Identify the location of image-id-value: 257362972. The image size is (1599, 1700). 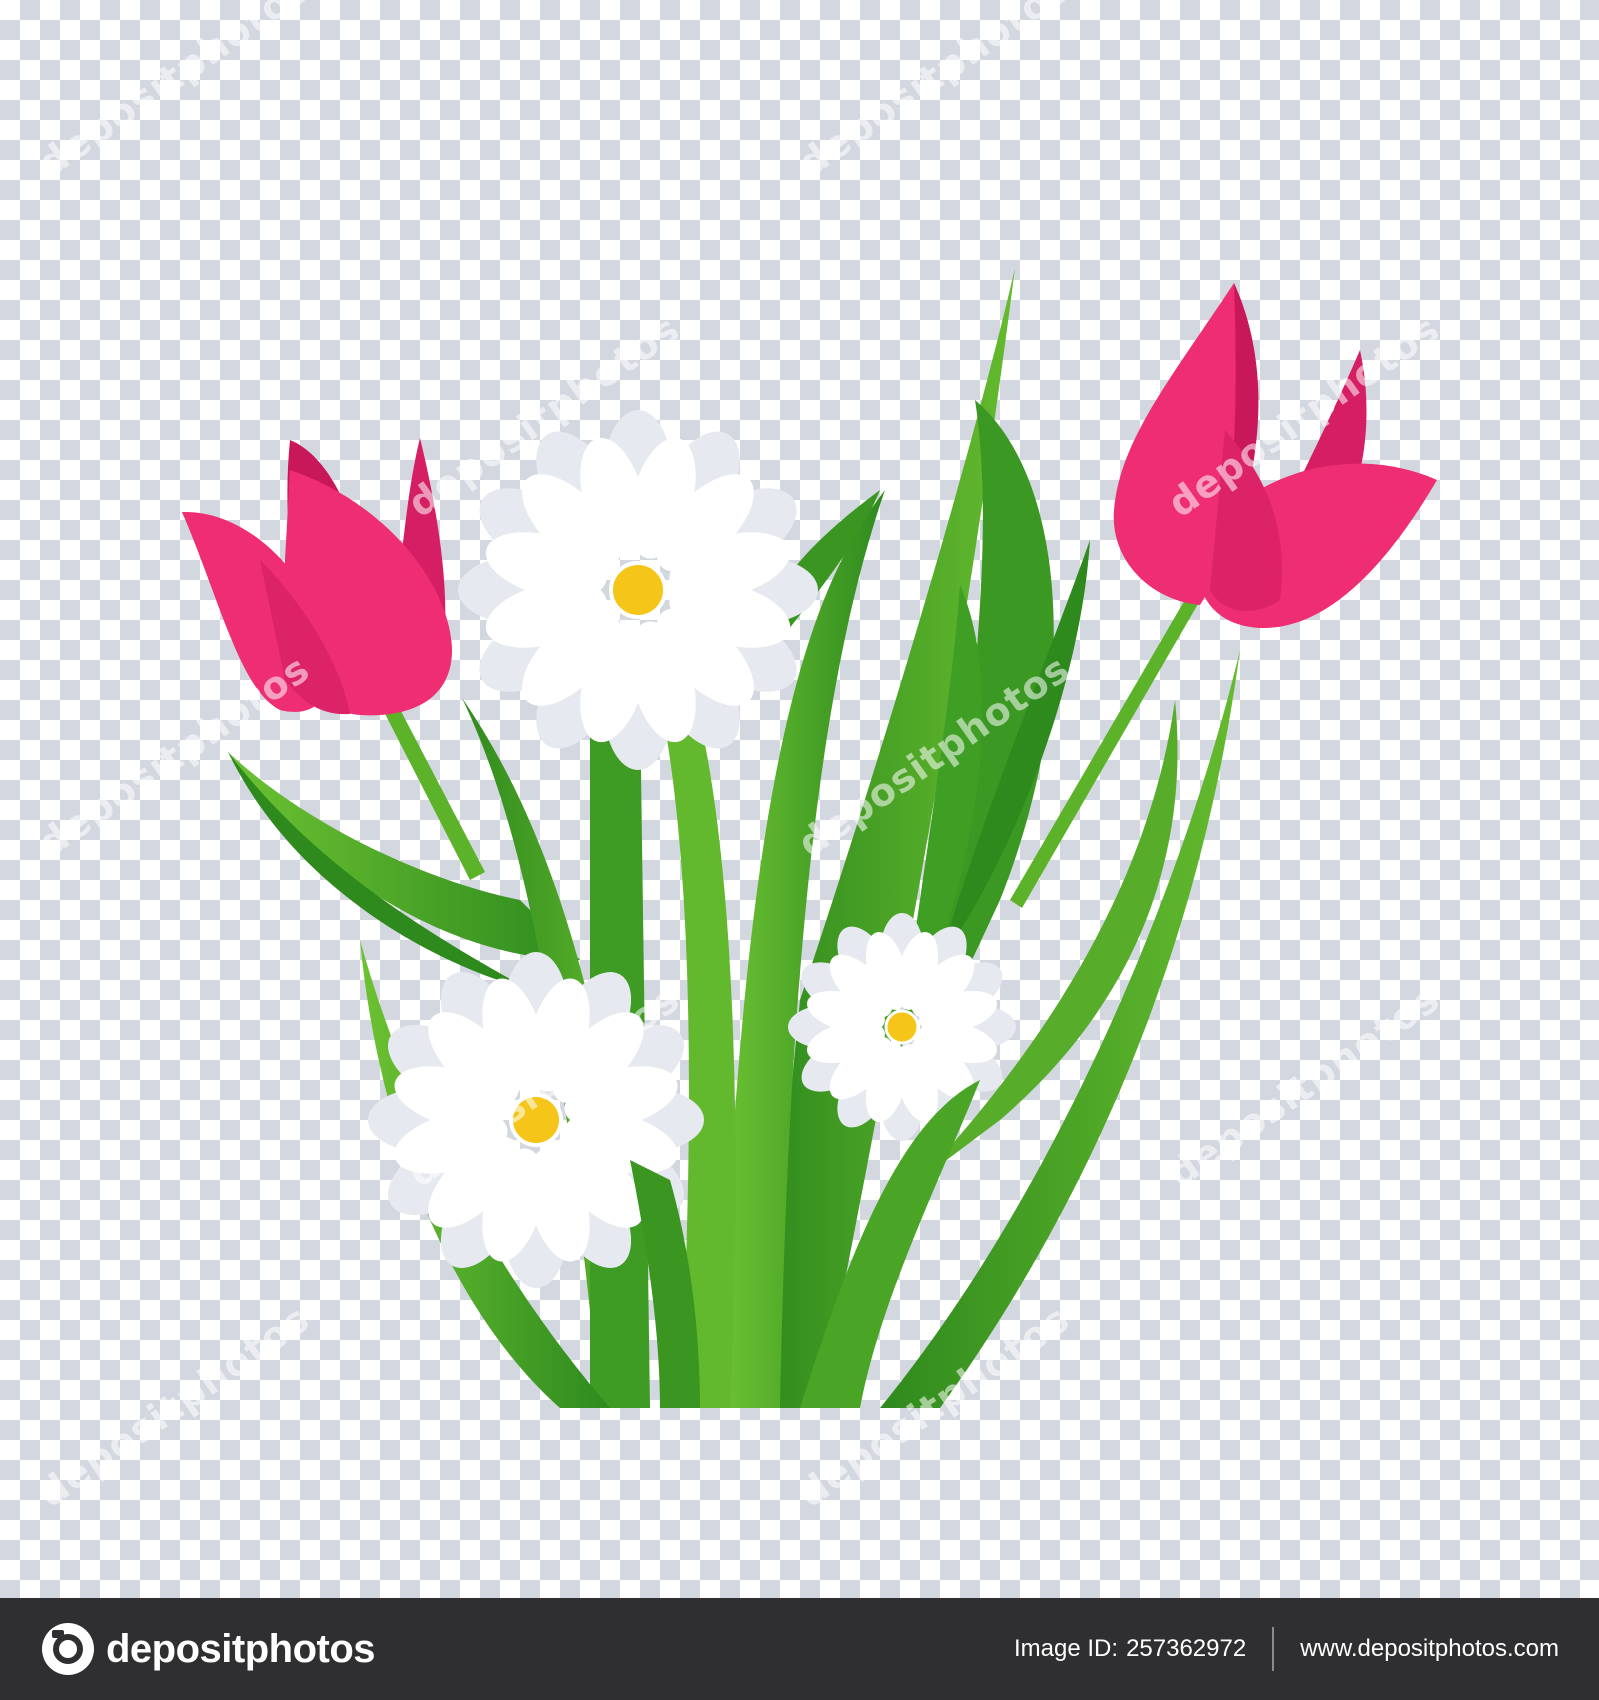
(1186, 1648).